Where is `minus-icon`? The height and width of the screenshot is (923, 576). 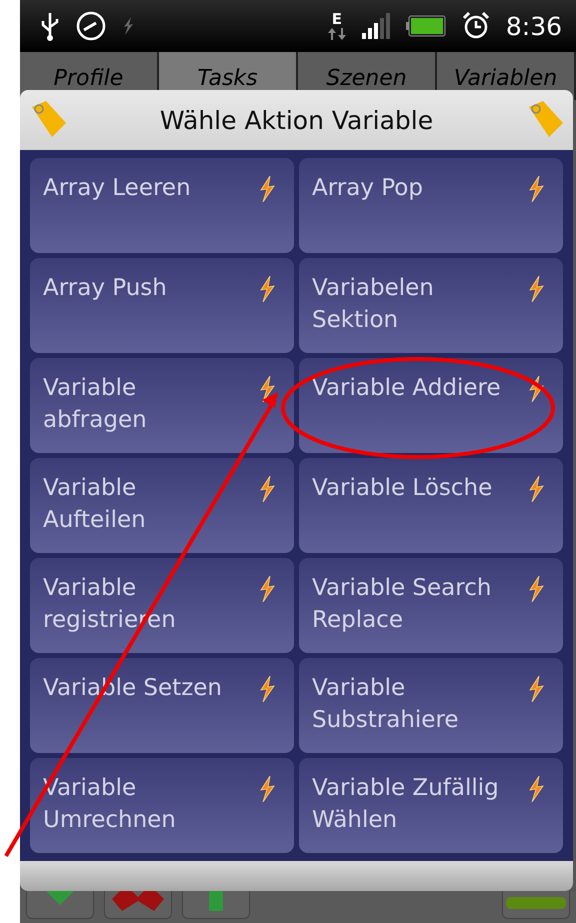 minus-icon is located at coordinates (536, 903).